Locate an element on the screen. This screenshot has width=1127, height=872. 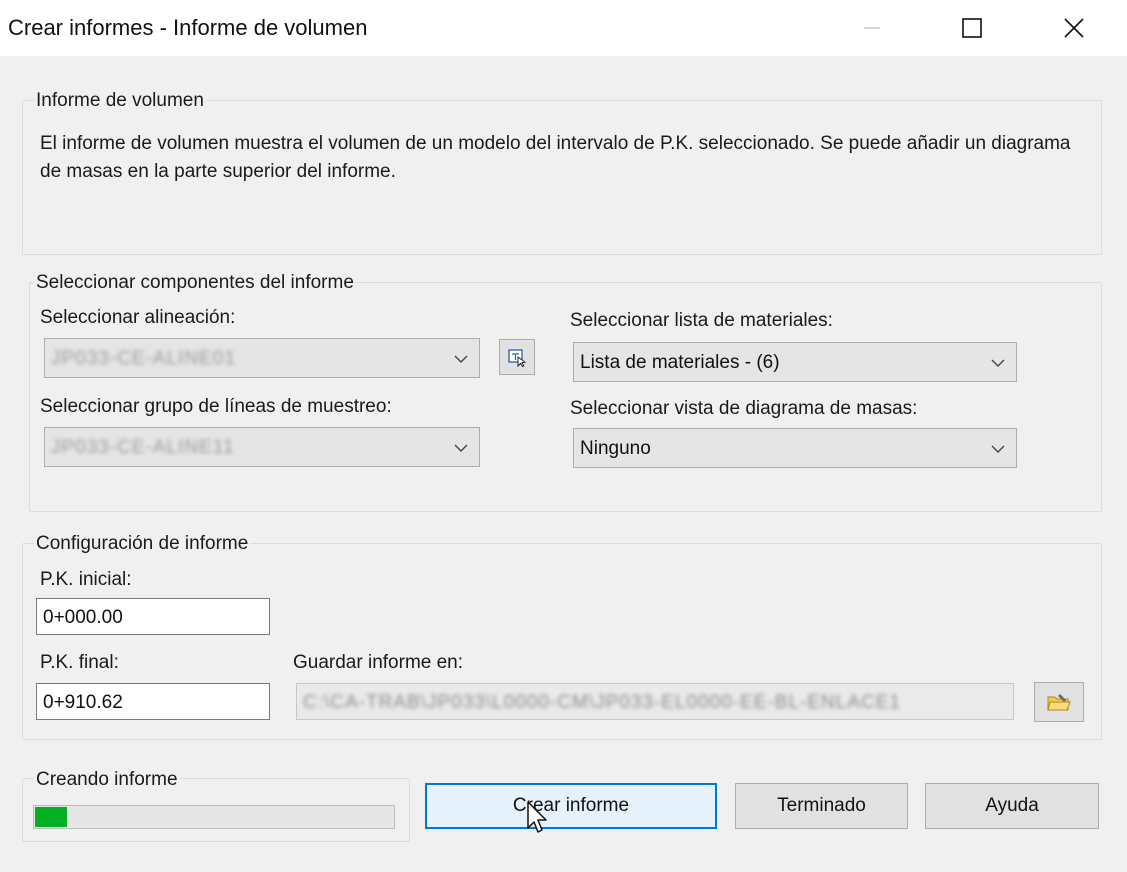
material-list-select: Lista de materiales - (6) is located at coordinates (795, 362).